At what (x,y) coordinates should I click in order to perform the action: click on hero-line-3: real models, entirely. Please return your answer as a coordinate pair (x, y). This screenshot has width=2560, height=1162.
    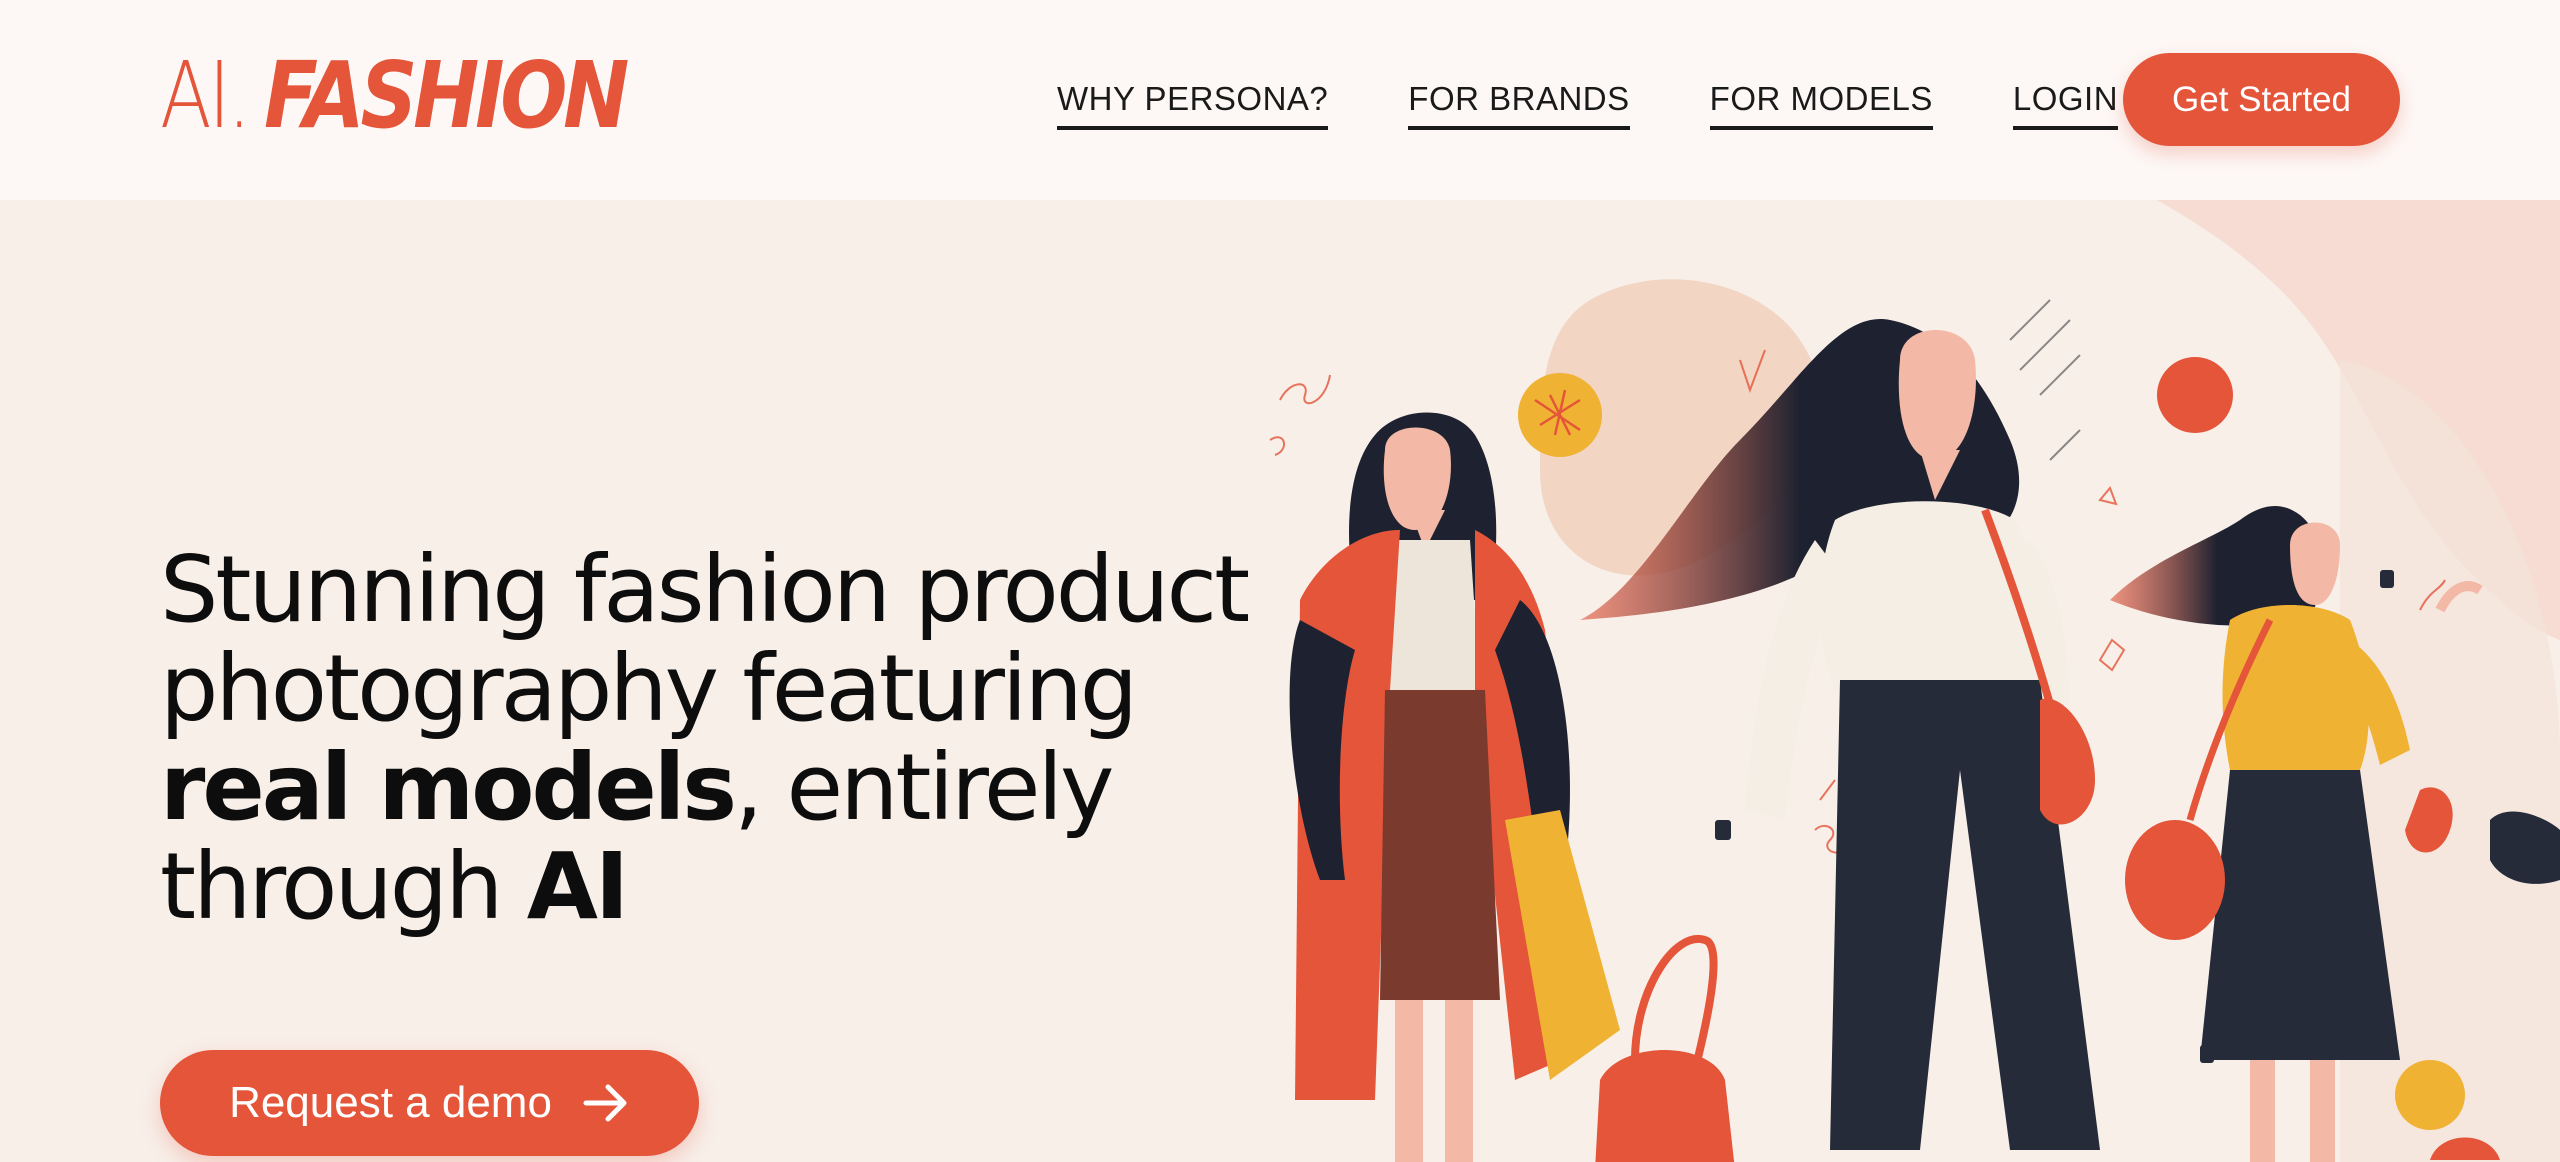
    Looking at the image, I should click on (735, 787).